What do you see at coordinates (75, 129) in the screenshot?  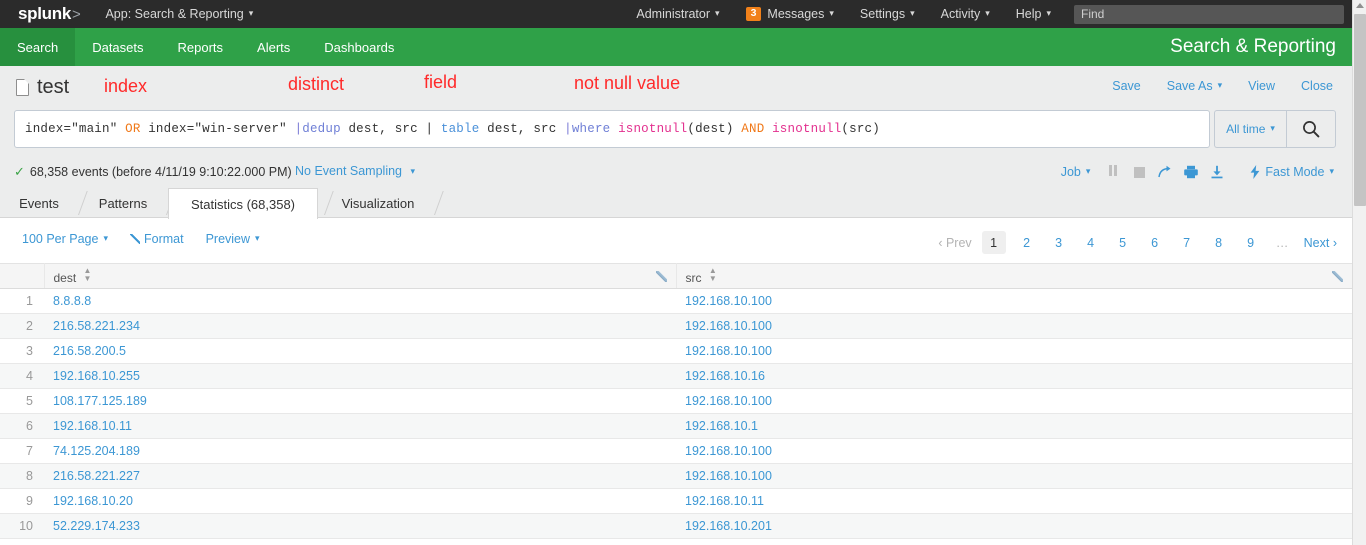 I see `query-token: index="main"` at bounding box center [75, 129].